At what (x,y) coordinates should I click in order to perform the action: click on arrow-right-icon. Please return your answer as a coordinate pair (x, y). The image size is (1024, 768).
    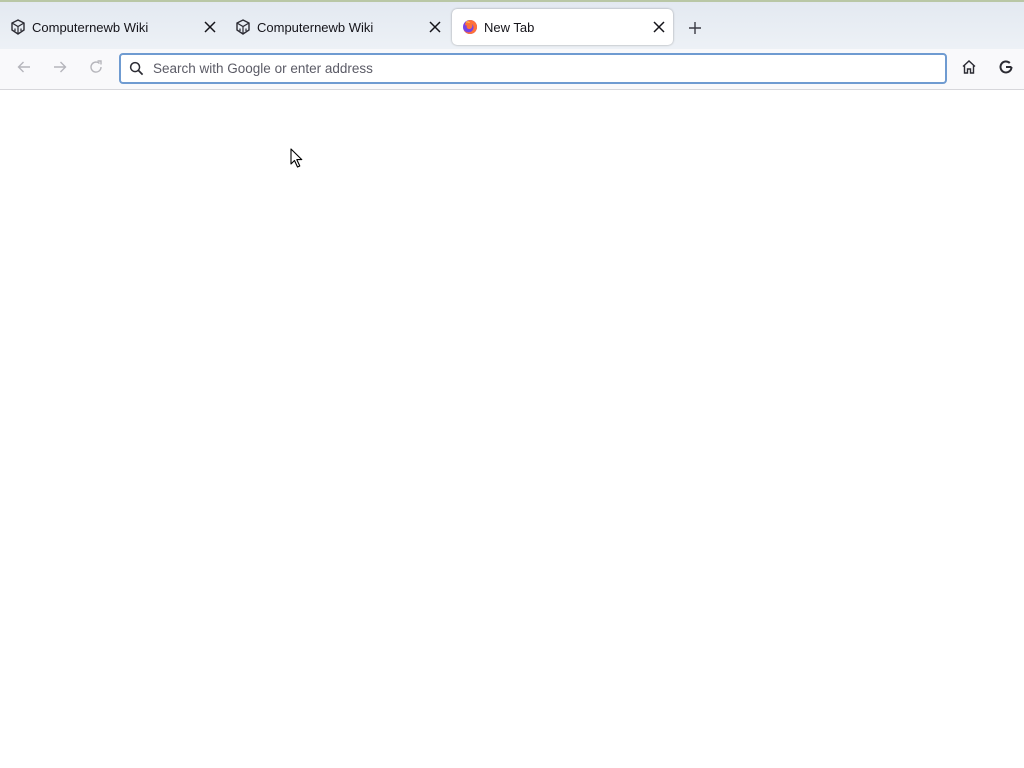
    Looking at the image, I should click on (60, 69).